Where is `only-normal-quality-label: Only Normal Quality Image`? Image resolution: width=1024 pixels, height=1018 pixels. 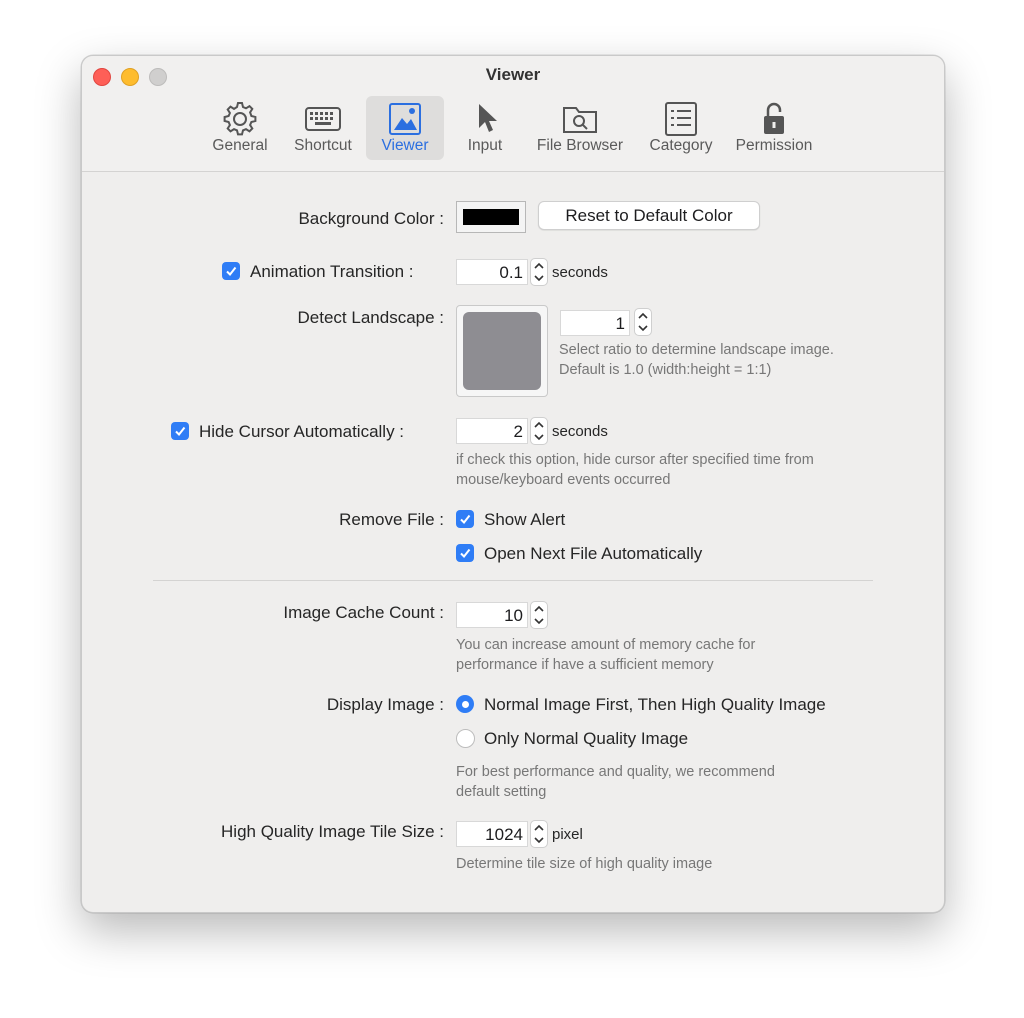 only-normal-quality-label: Only Normal Quality Image is located at coordinates (586, 738).